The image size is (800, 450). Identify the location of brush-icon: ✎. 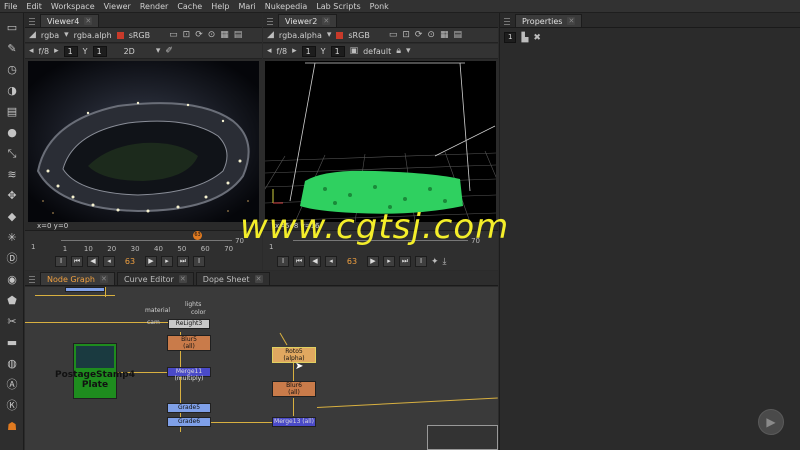
(12, 49).